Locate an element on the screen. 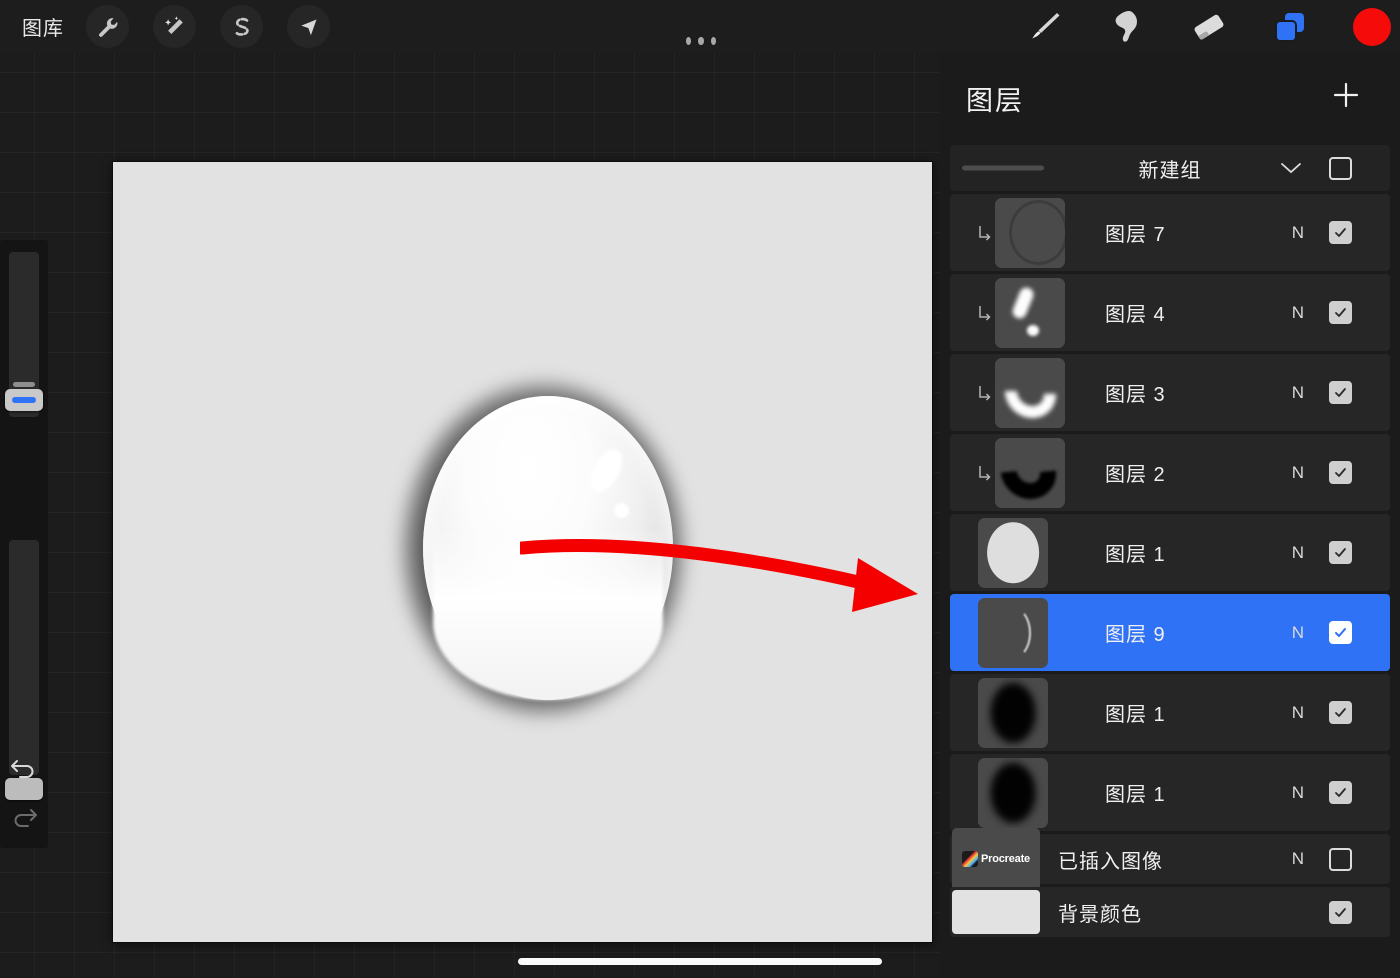 This screenshot has width=1400, height=978. background-visibility-checkbox is located at coordinates (1340, 912).